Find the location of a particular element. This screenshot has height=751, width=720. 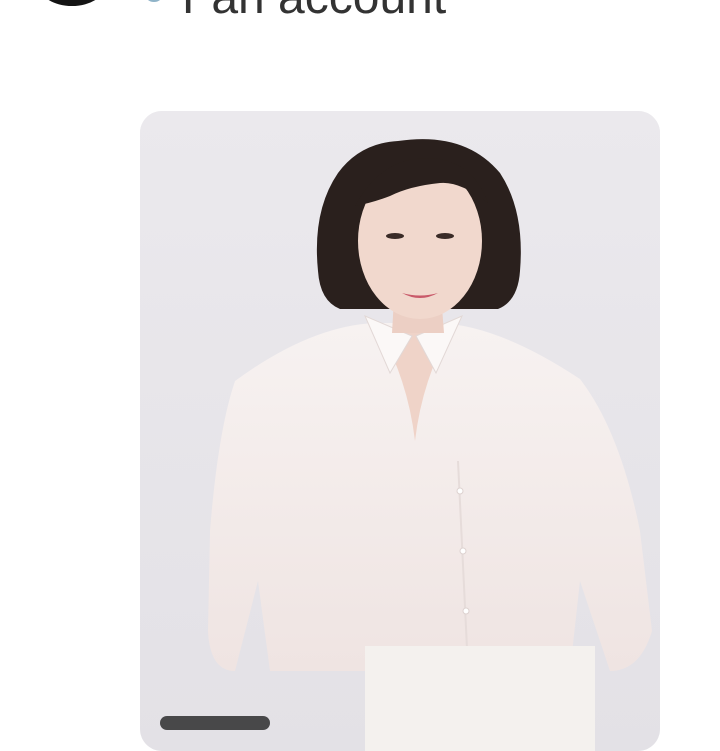

avatar is located at coordinates (72, 3).